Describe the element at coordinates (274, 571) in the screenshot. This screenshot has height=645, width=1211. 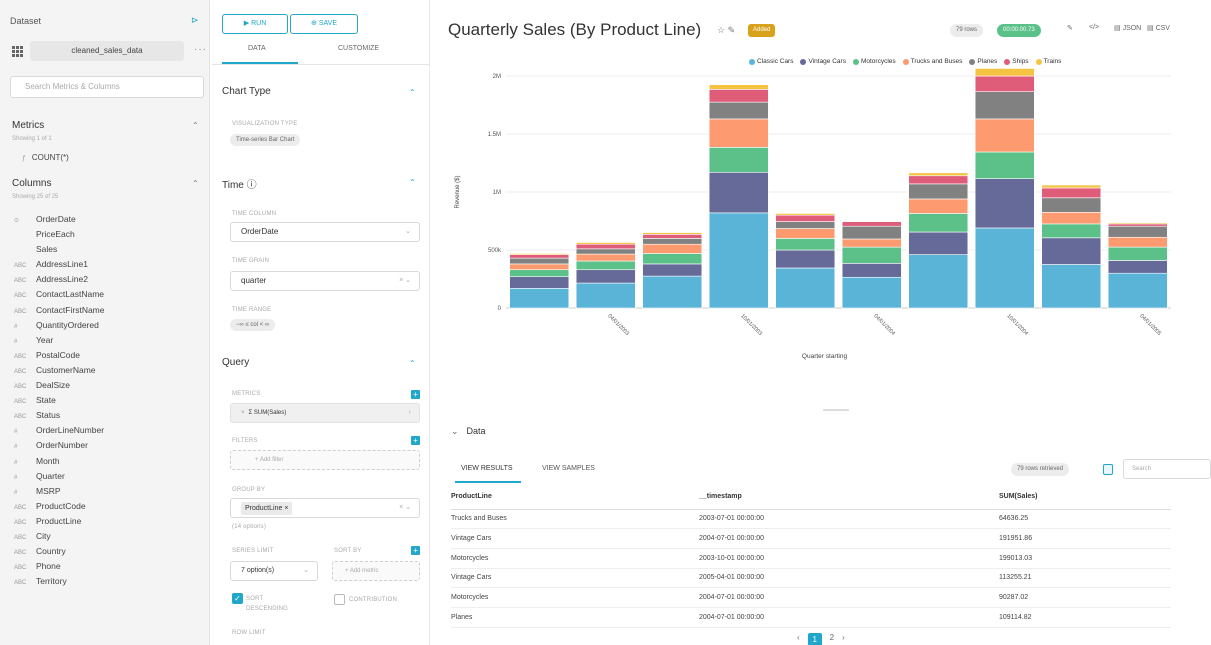
I see `series-limit-select: 7 option(s) ⌄` at that location.